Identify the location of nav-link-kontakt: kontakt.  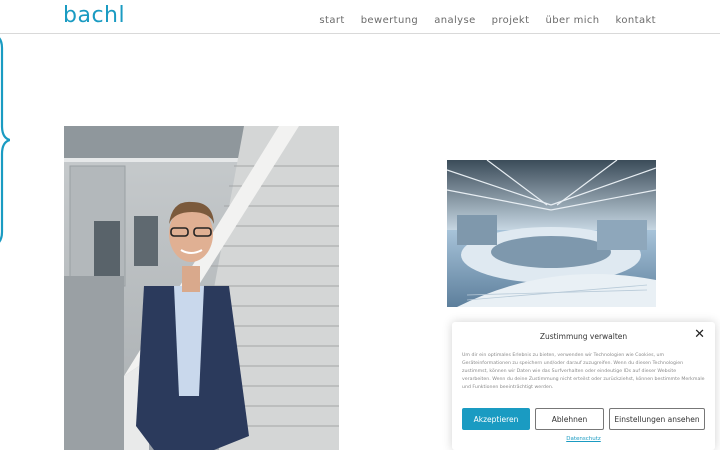
(636, 20).